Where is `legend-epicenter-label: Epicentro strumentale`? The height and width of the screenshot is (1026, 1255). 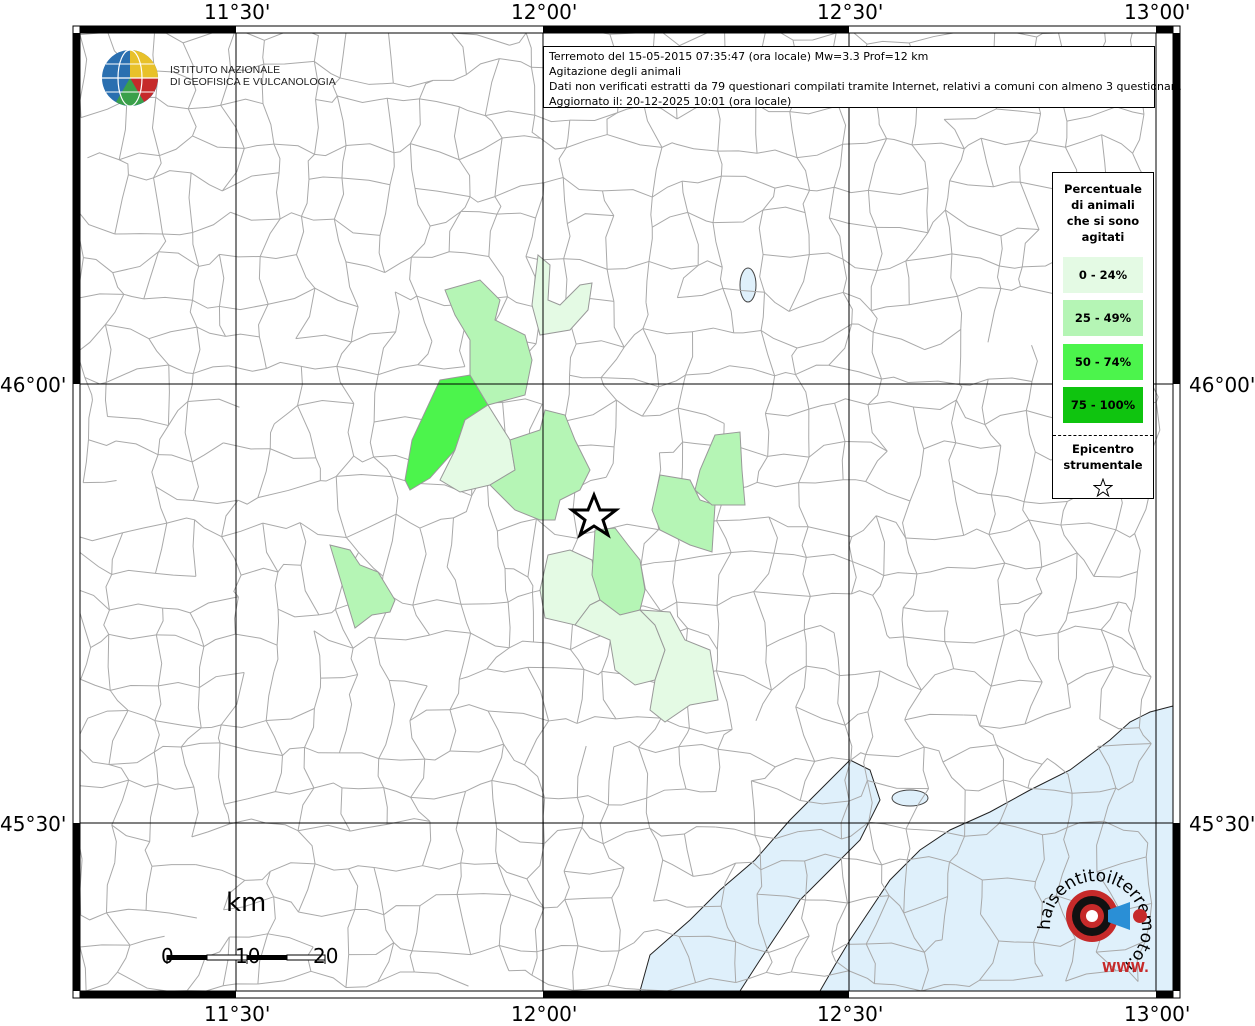
legend-epicenter-label: Epicentro strumentale is located at coordinates (1103, 457).